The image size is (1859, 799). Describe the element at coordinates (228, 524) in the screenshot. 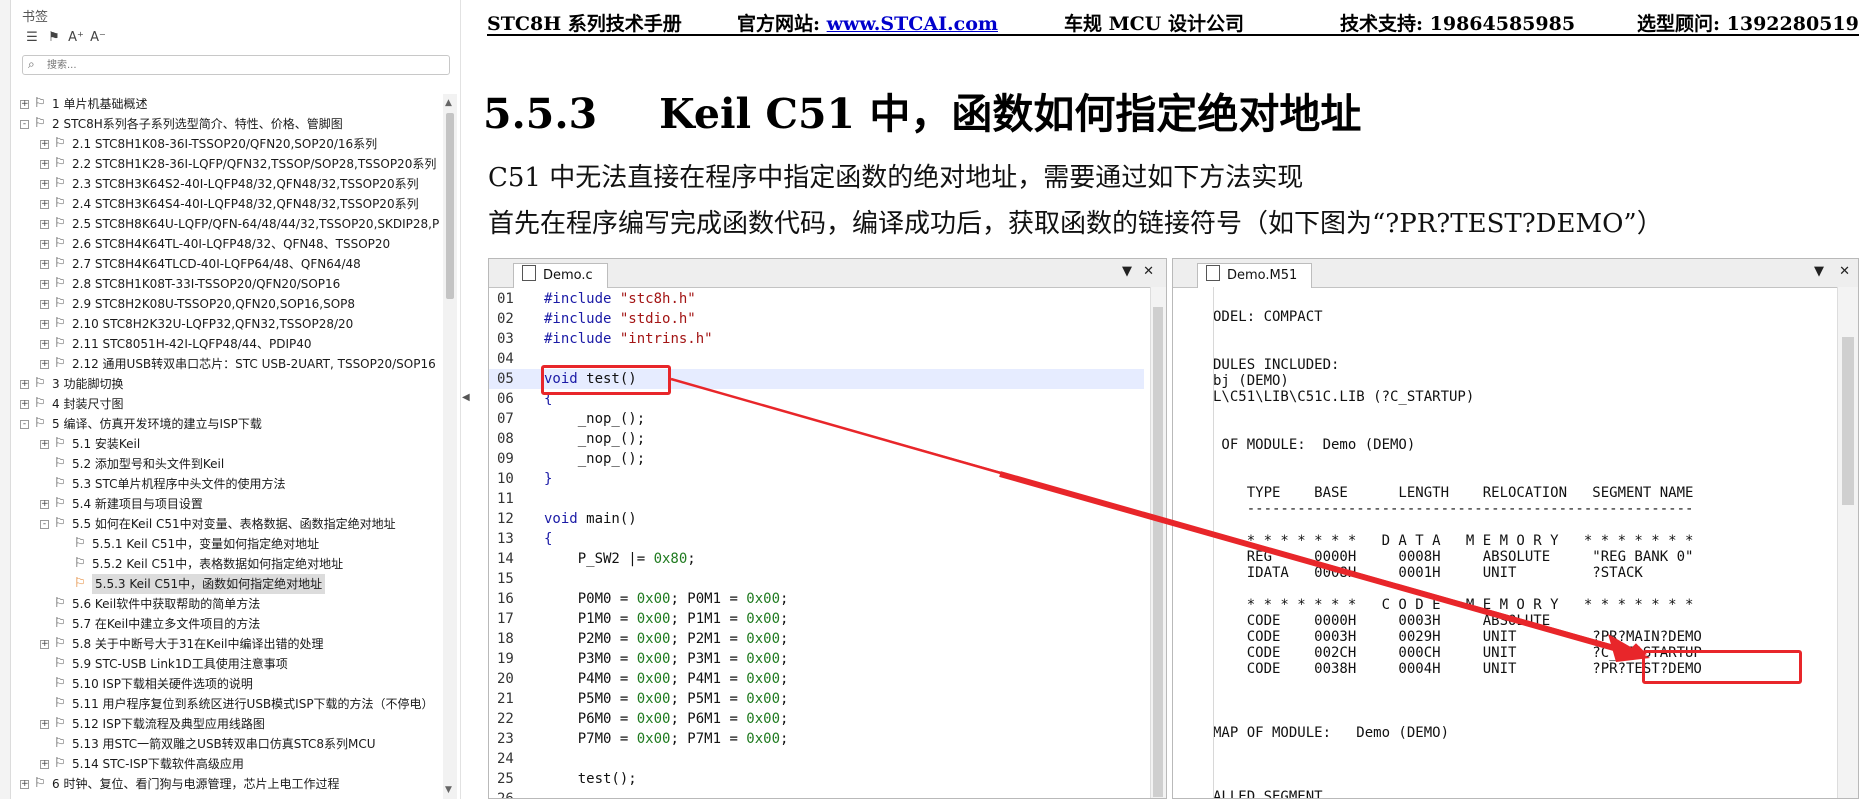

I see `bookmark-item: - ⚐ 5.5 如何在Keil C51中对变量、表格数据、函数指定绝对地址` at that location.